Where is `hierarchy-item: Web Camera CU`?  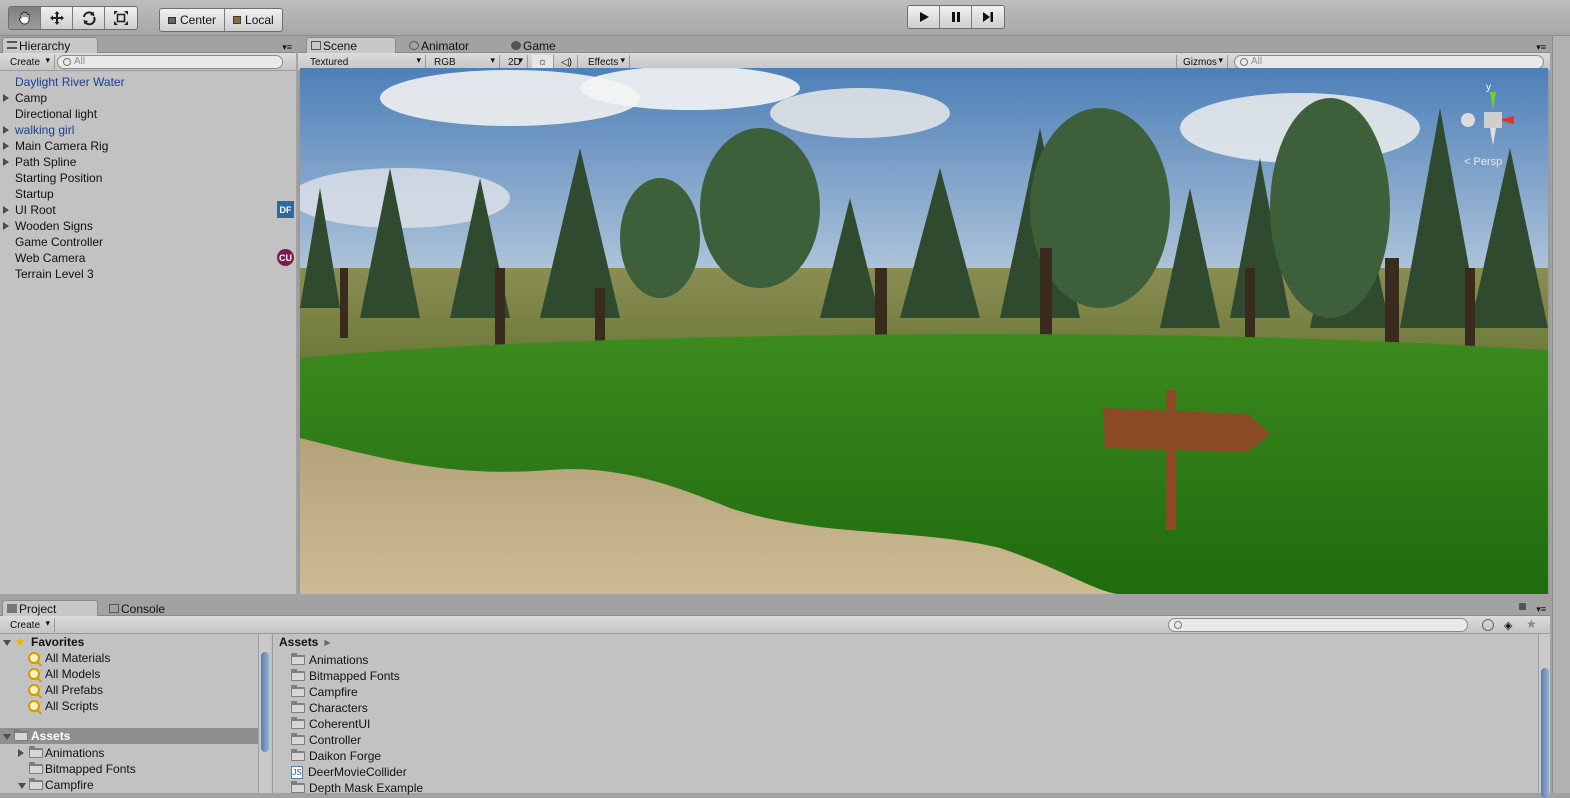 hierarchy-item: Web Camera CU is located at coordinates (148, 257).